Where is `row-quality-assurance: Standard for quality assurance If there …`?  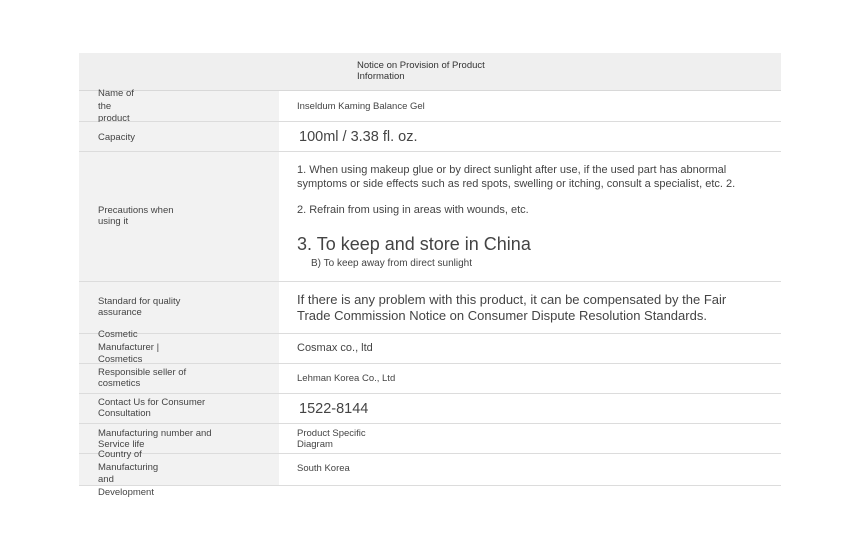
row-quality-assurance: Standard for quality assurance If there … is located at coordinates (430, 308).